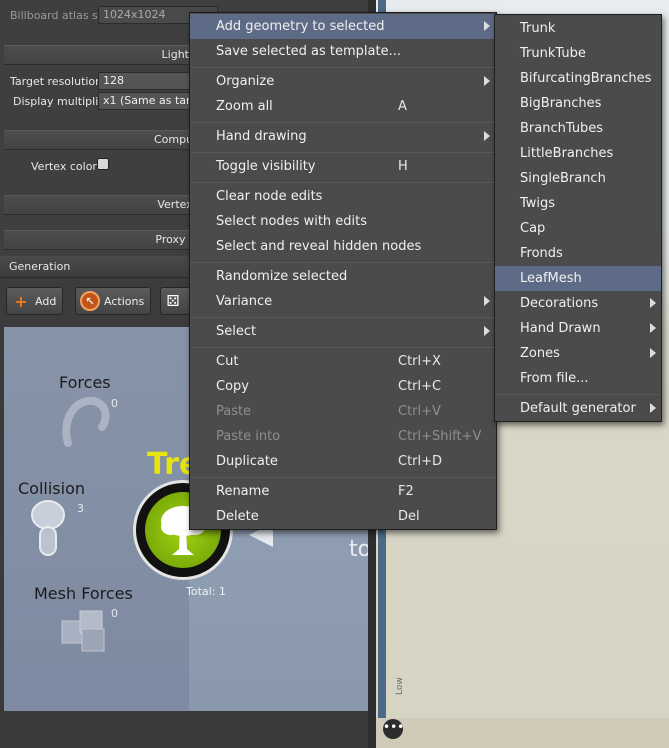  What do you see at coordinates (393, 729) in the screenshot?
I see `more-options-icon: •••` at bounding box center [393, 729].